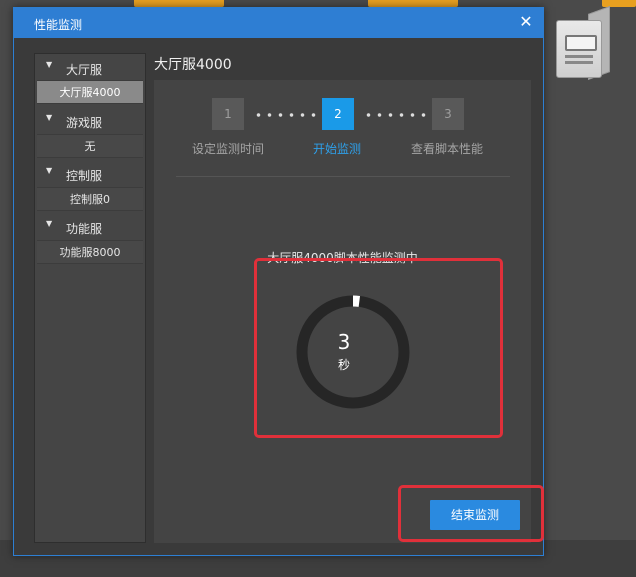 The image size is (636, 577). I want to click on step-2-box: 2, so click(338, 114).